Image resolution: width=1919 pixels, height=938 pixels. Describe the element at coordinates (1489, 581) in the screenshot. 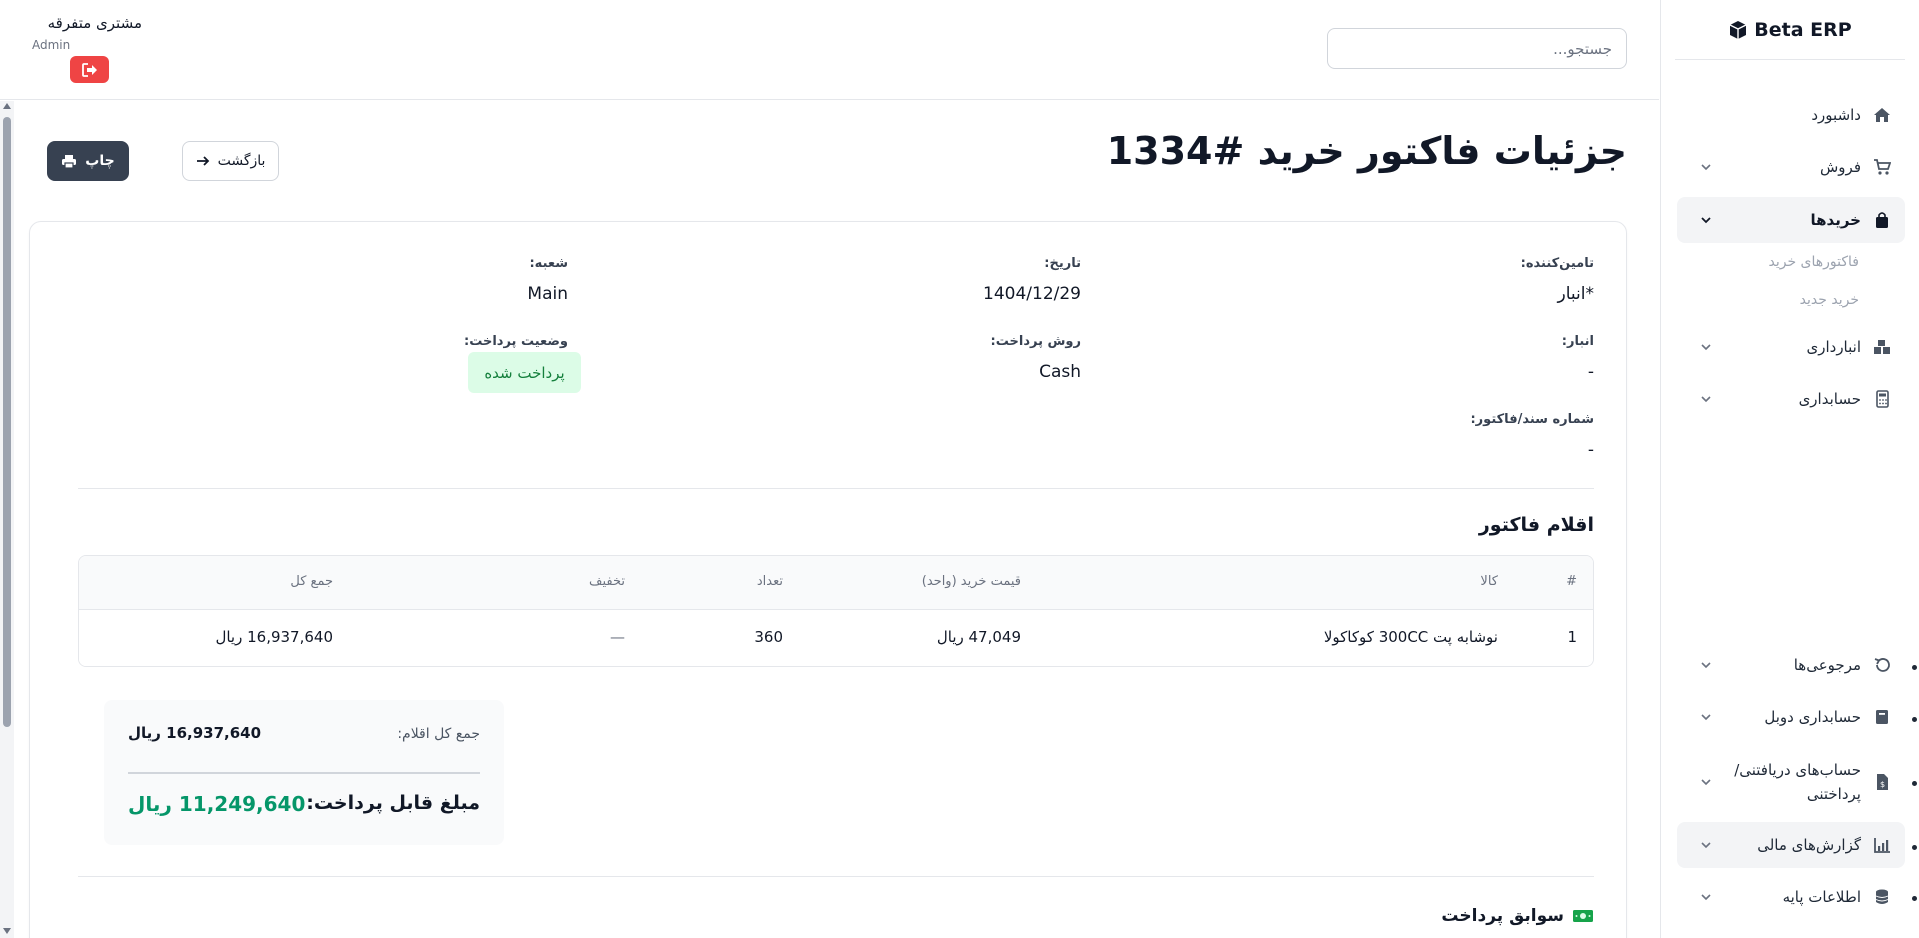

I see `col-header-product: کالا` at that location.